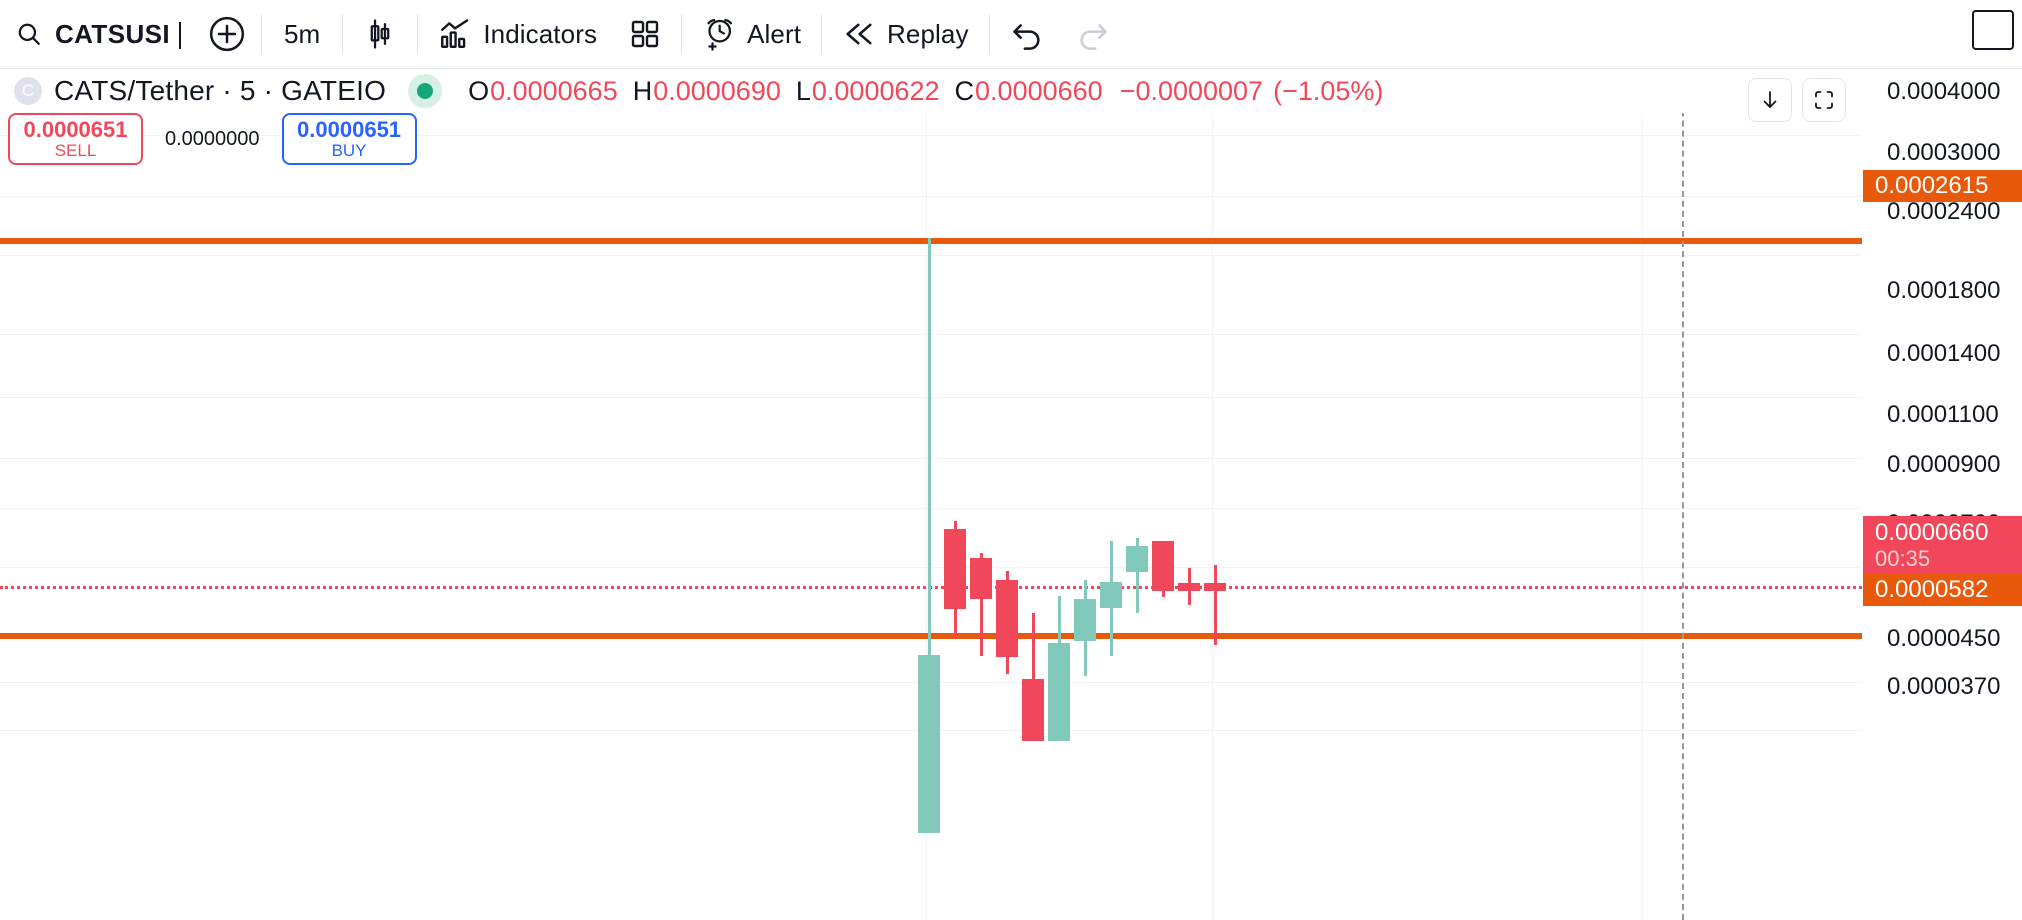 Image resolution: width=2022 pixels, height=920 pixels. What do you see at coordinates (964, 90) in the screenshot?
I see `ohlc-close-label: C` at bounding box center [964, 90].